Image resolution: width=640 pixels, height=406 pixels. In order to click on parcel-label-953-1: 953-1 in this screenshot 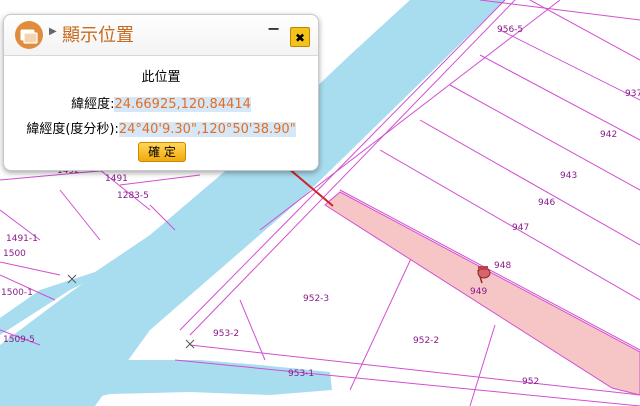, I will do `click(301, 374)`.